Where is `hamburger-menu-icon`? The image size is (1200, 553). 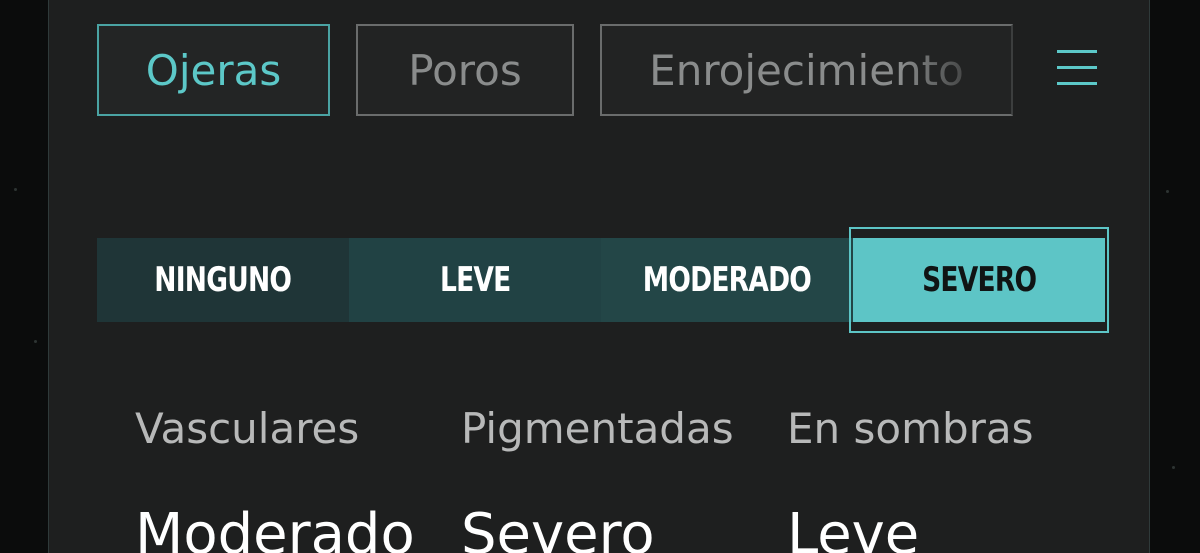
hamburger-menu-icon is located at coordinates (1078, 70).